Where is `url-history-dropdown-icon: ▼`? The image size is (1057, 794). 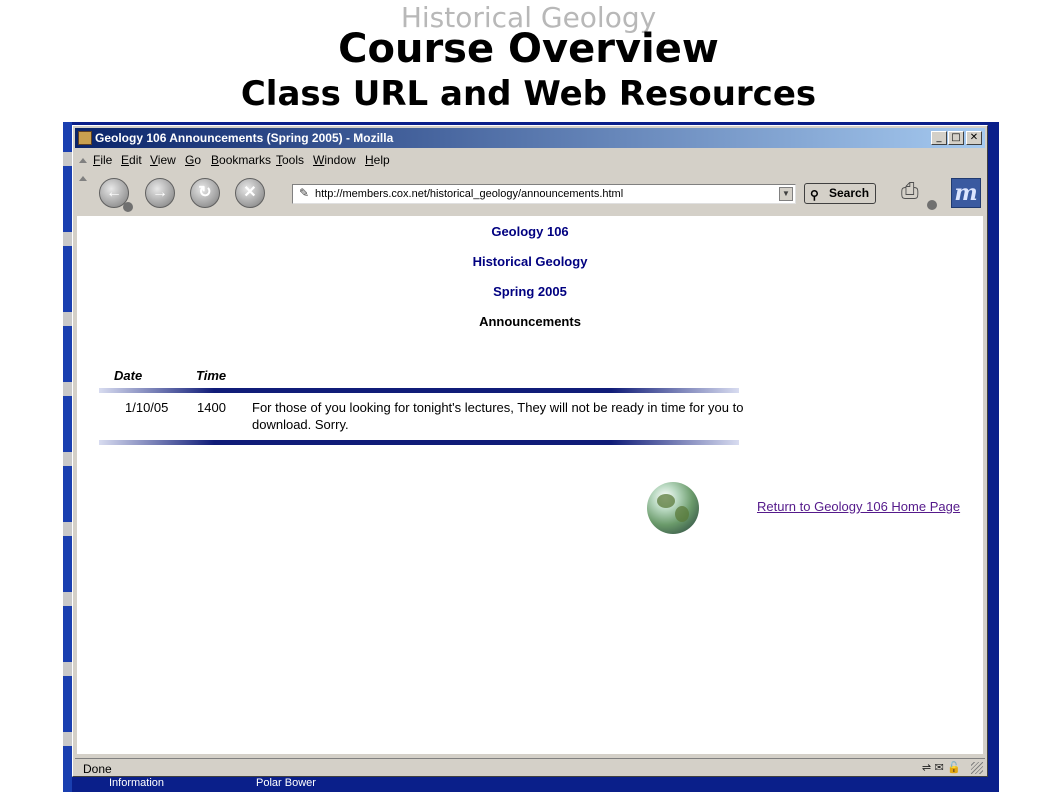 url-history-dropdown-icon: ▼ is located at coordinates (786, 194).